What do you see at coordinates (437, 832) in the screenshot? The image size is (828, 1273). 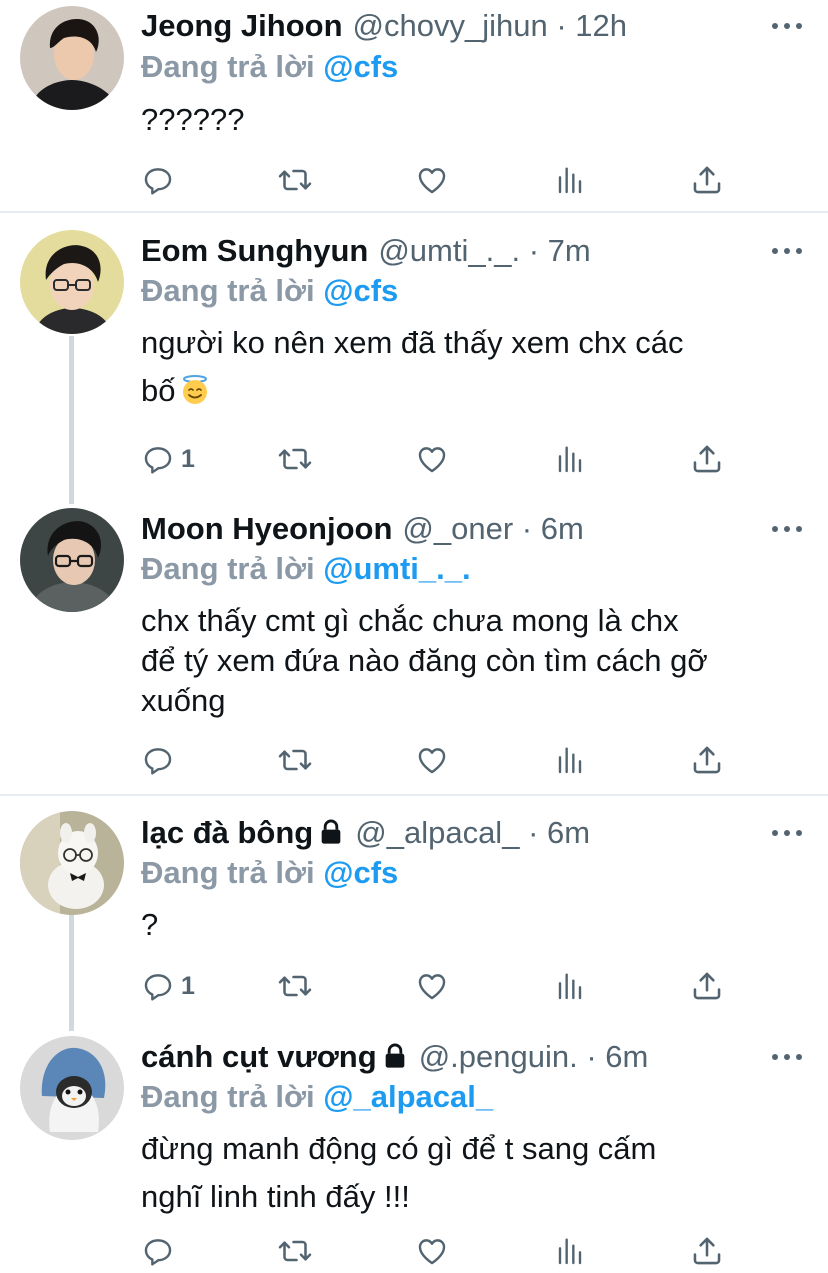 I see `handle: @_alpacal_` at bounding box center [437, 832].